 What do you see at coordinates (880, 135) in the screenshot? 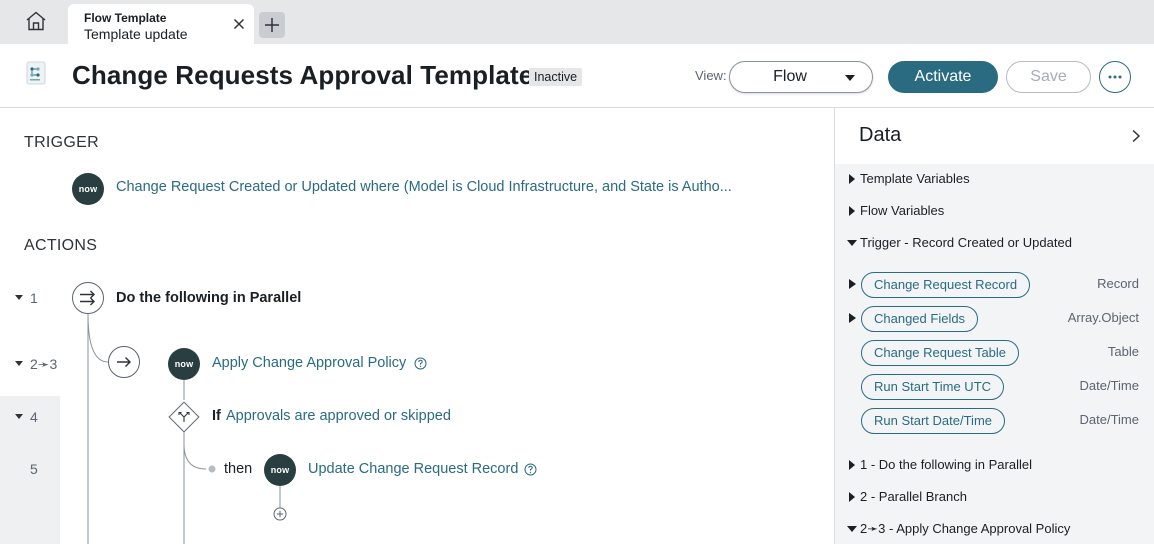
I see `data-panel-title: Data` at bounding box center [880, 135].